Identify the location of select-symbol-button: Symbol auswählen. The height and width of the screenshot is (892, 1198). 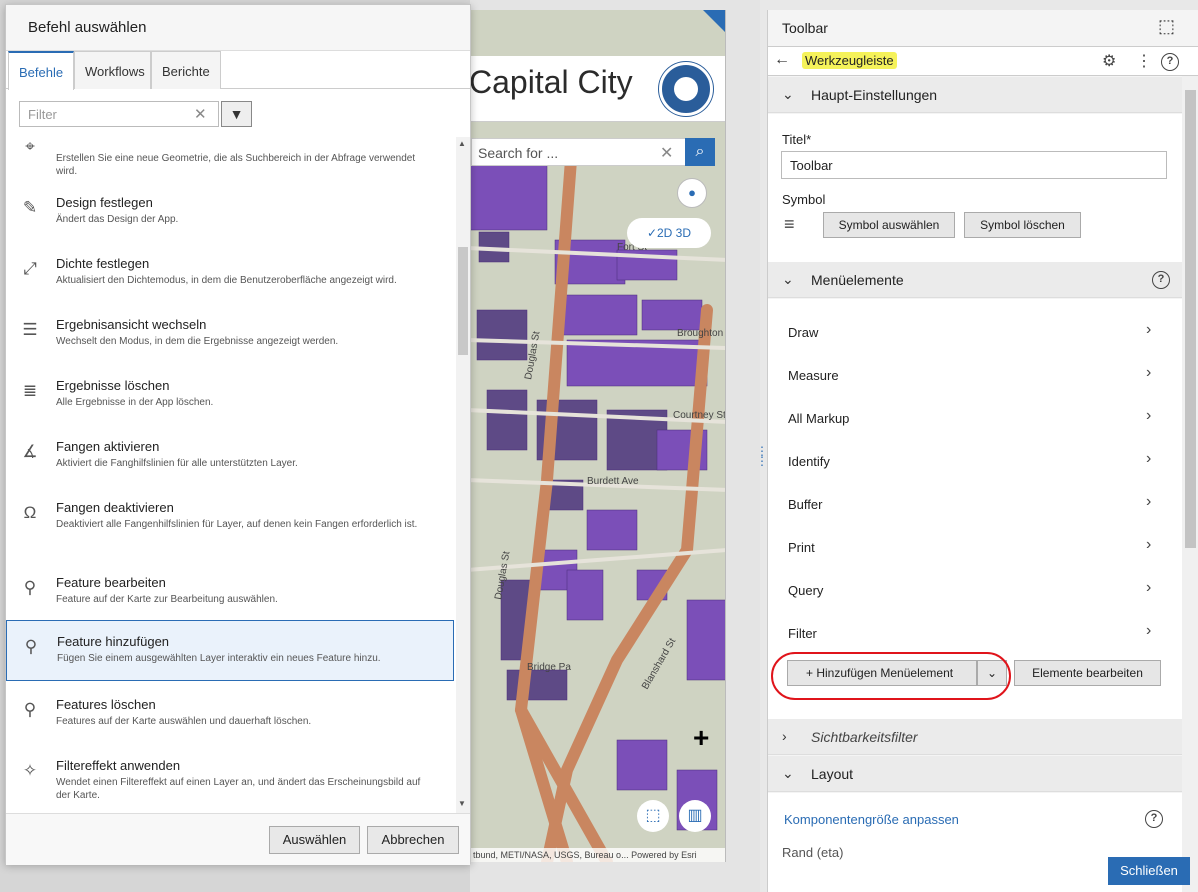
(889, 225).